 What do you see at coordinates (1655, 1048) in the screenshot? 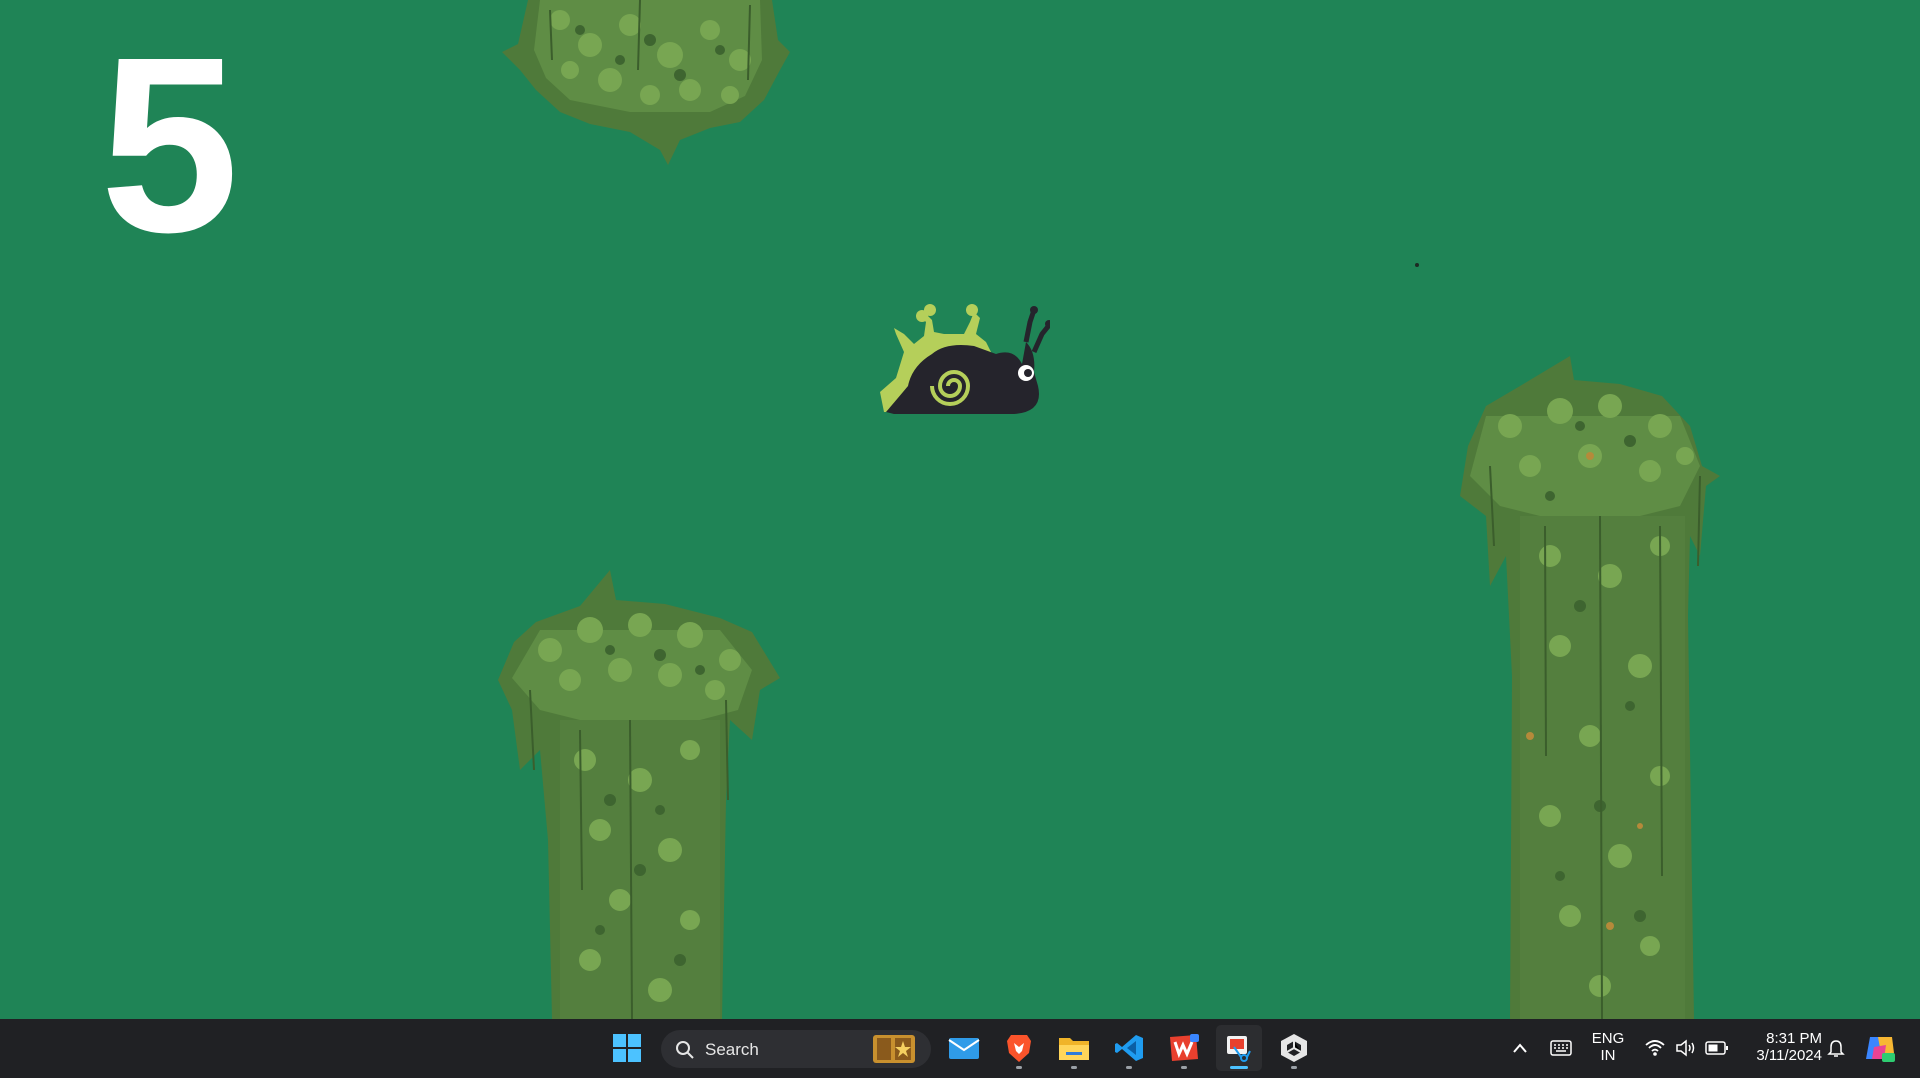
I see `wifi-icon` at bounding box center [1655, 1048].